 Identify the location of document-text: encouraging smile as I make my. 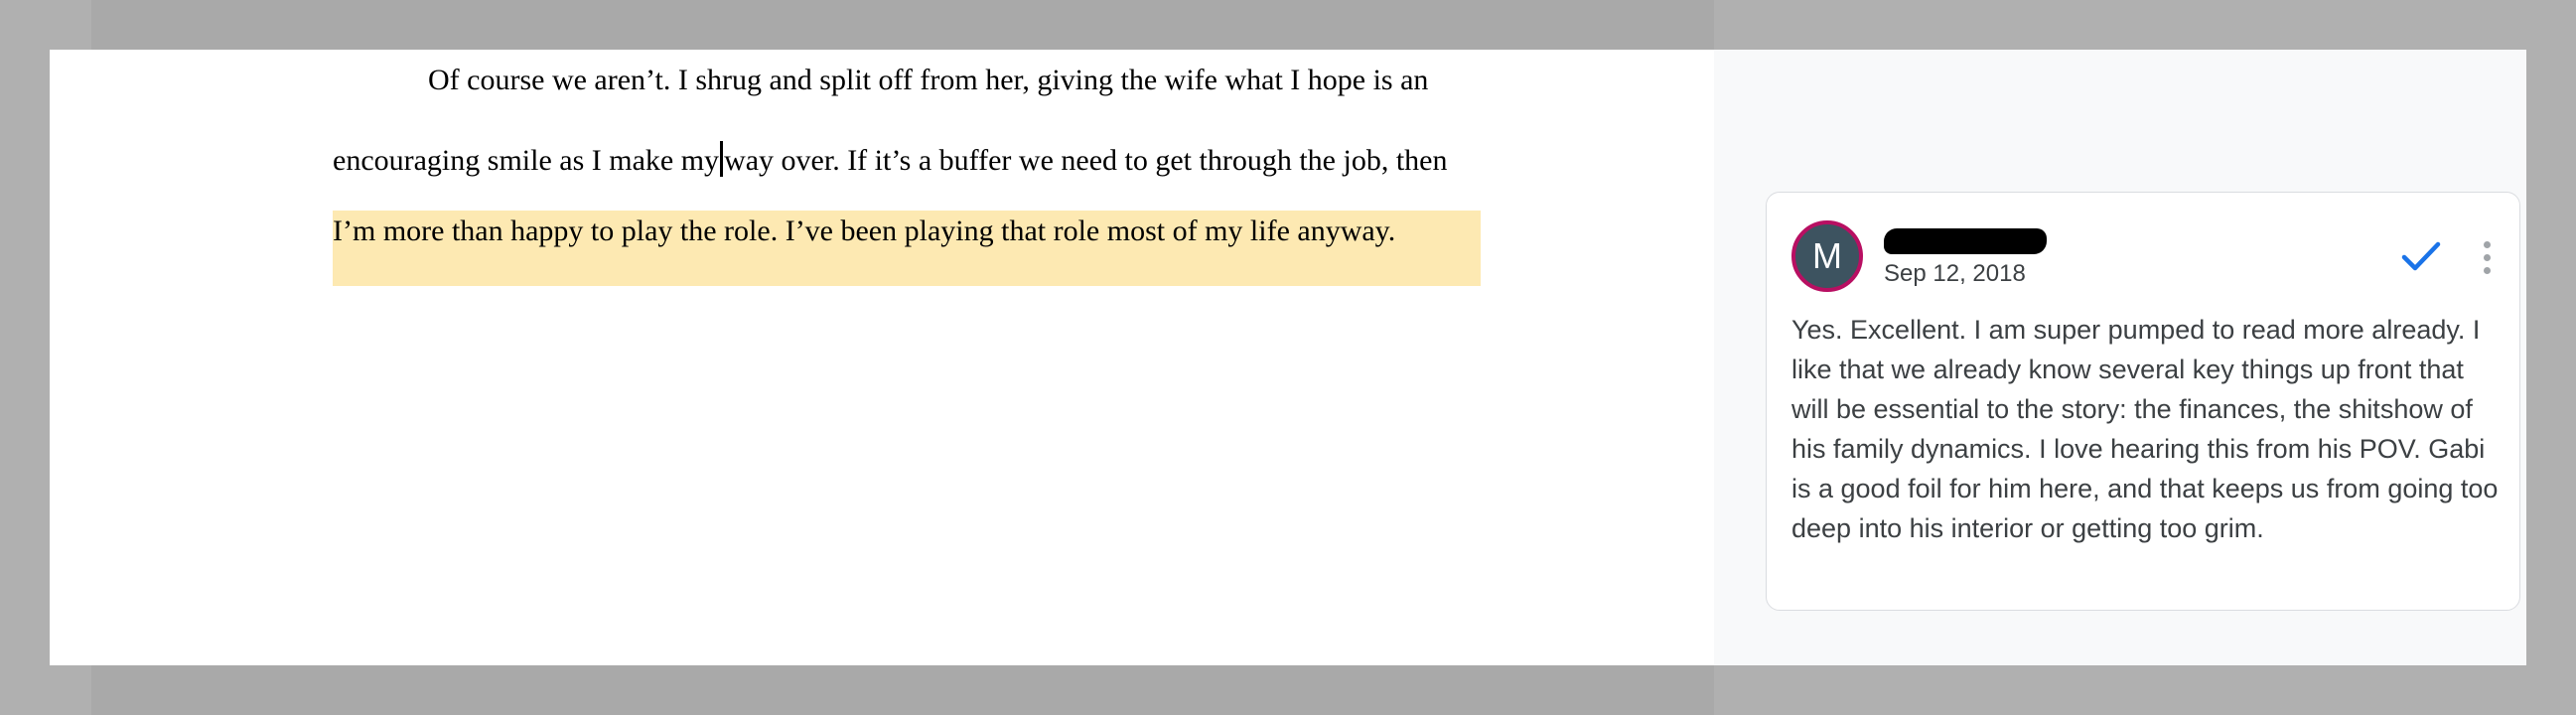
(527, 160).